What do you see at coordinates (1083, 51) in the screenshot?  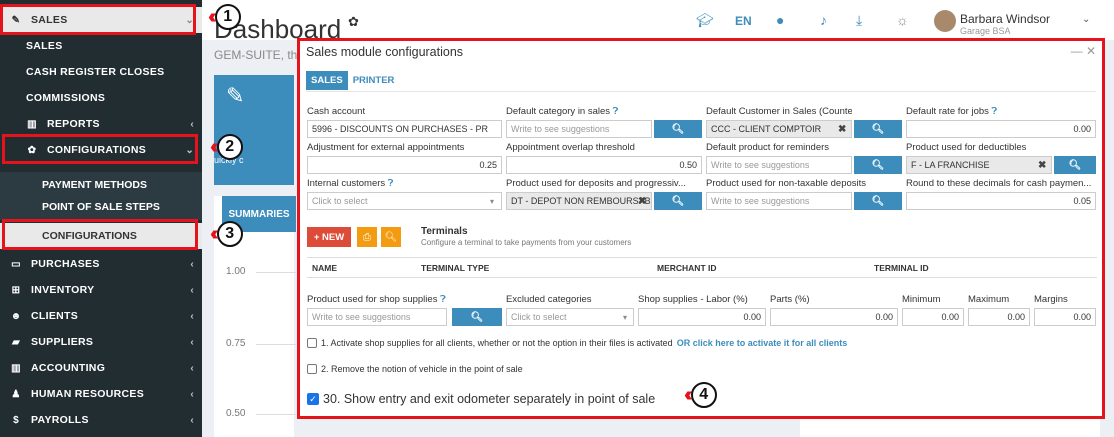 I see `modal-controls: — ✕` at bounding box center [1083, 51].